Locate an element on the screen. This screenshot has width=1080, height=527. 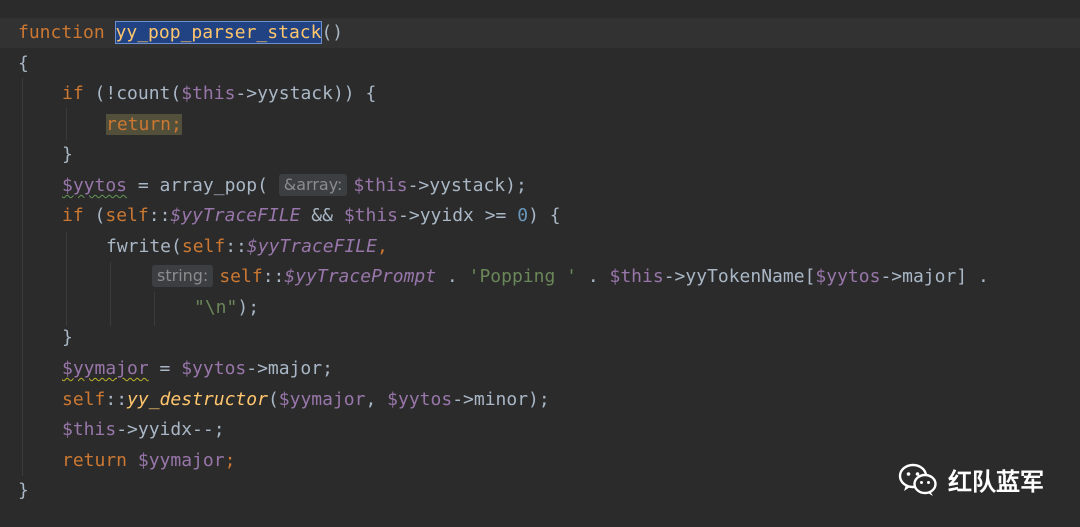
code-line-10: "\n"); is located at coordinates (226, 308).